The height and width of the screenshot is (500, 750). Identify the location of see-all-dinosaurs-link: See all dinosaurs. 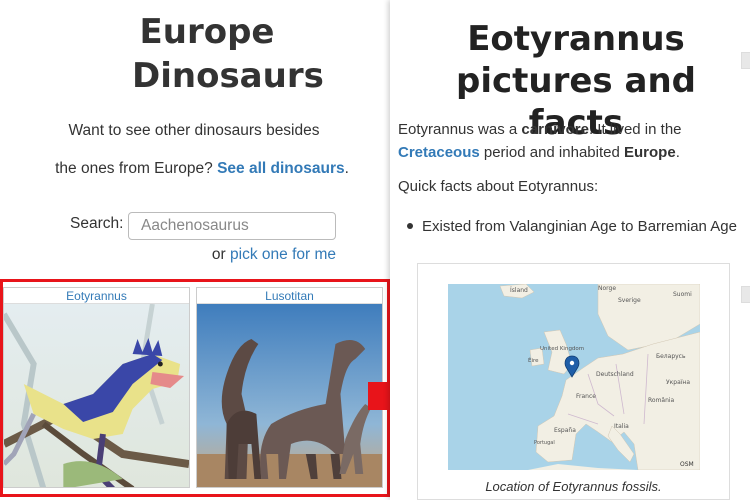
(281, 168).